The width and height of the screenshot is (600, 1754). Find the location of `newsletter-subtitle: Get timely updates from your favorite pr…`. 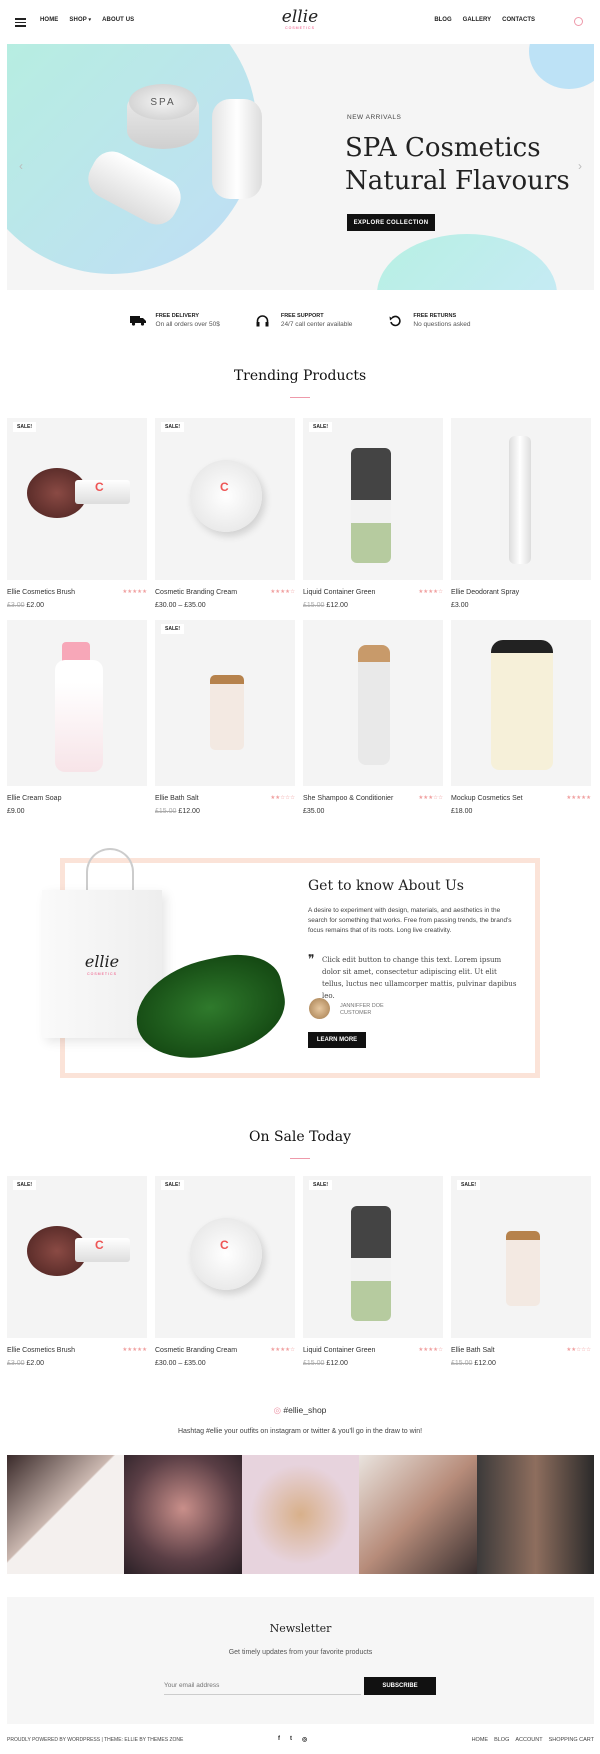

newsletter-subtitle: Get timely updates from your favorite pr… is located at coordinates (300, 1652).